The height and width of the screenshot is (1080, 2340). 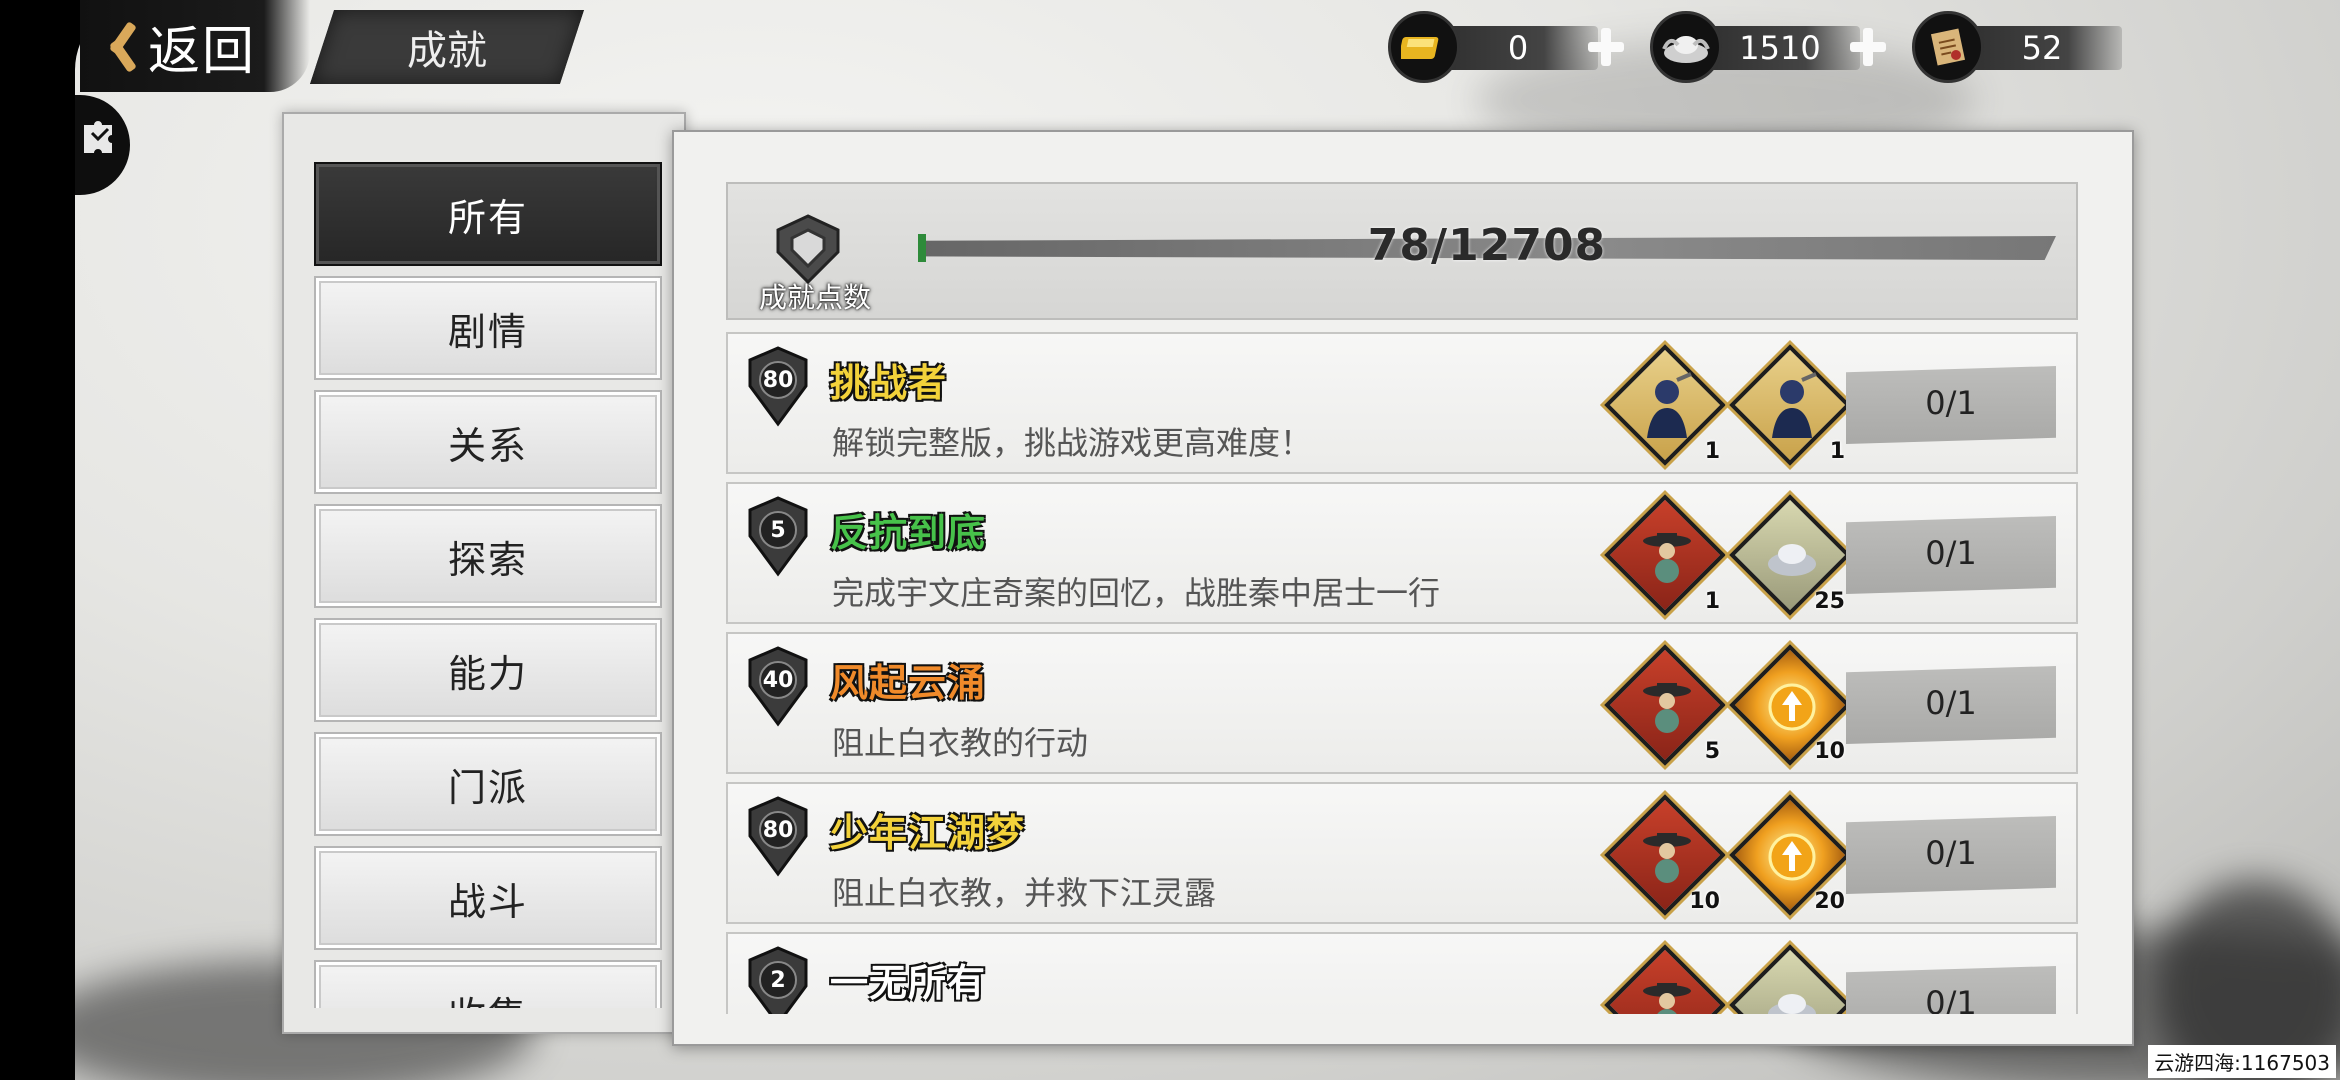 I want to click on back-button: 返回, so click(x=195, y=46).